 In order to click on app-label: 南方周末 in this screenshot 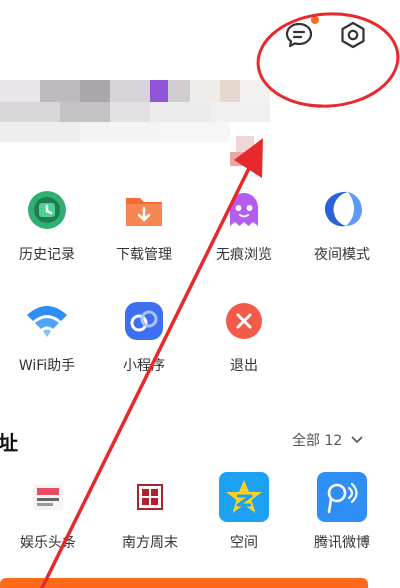, I will do `click(150, 543)`.